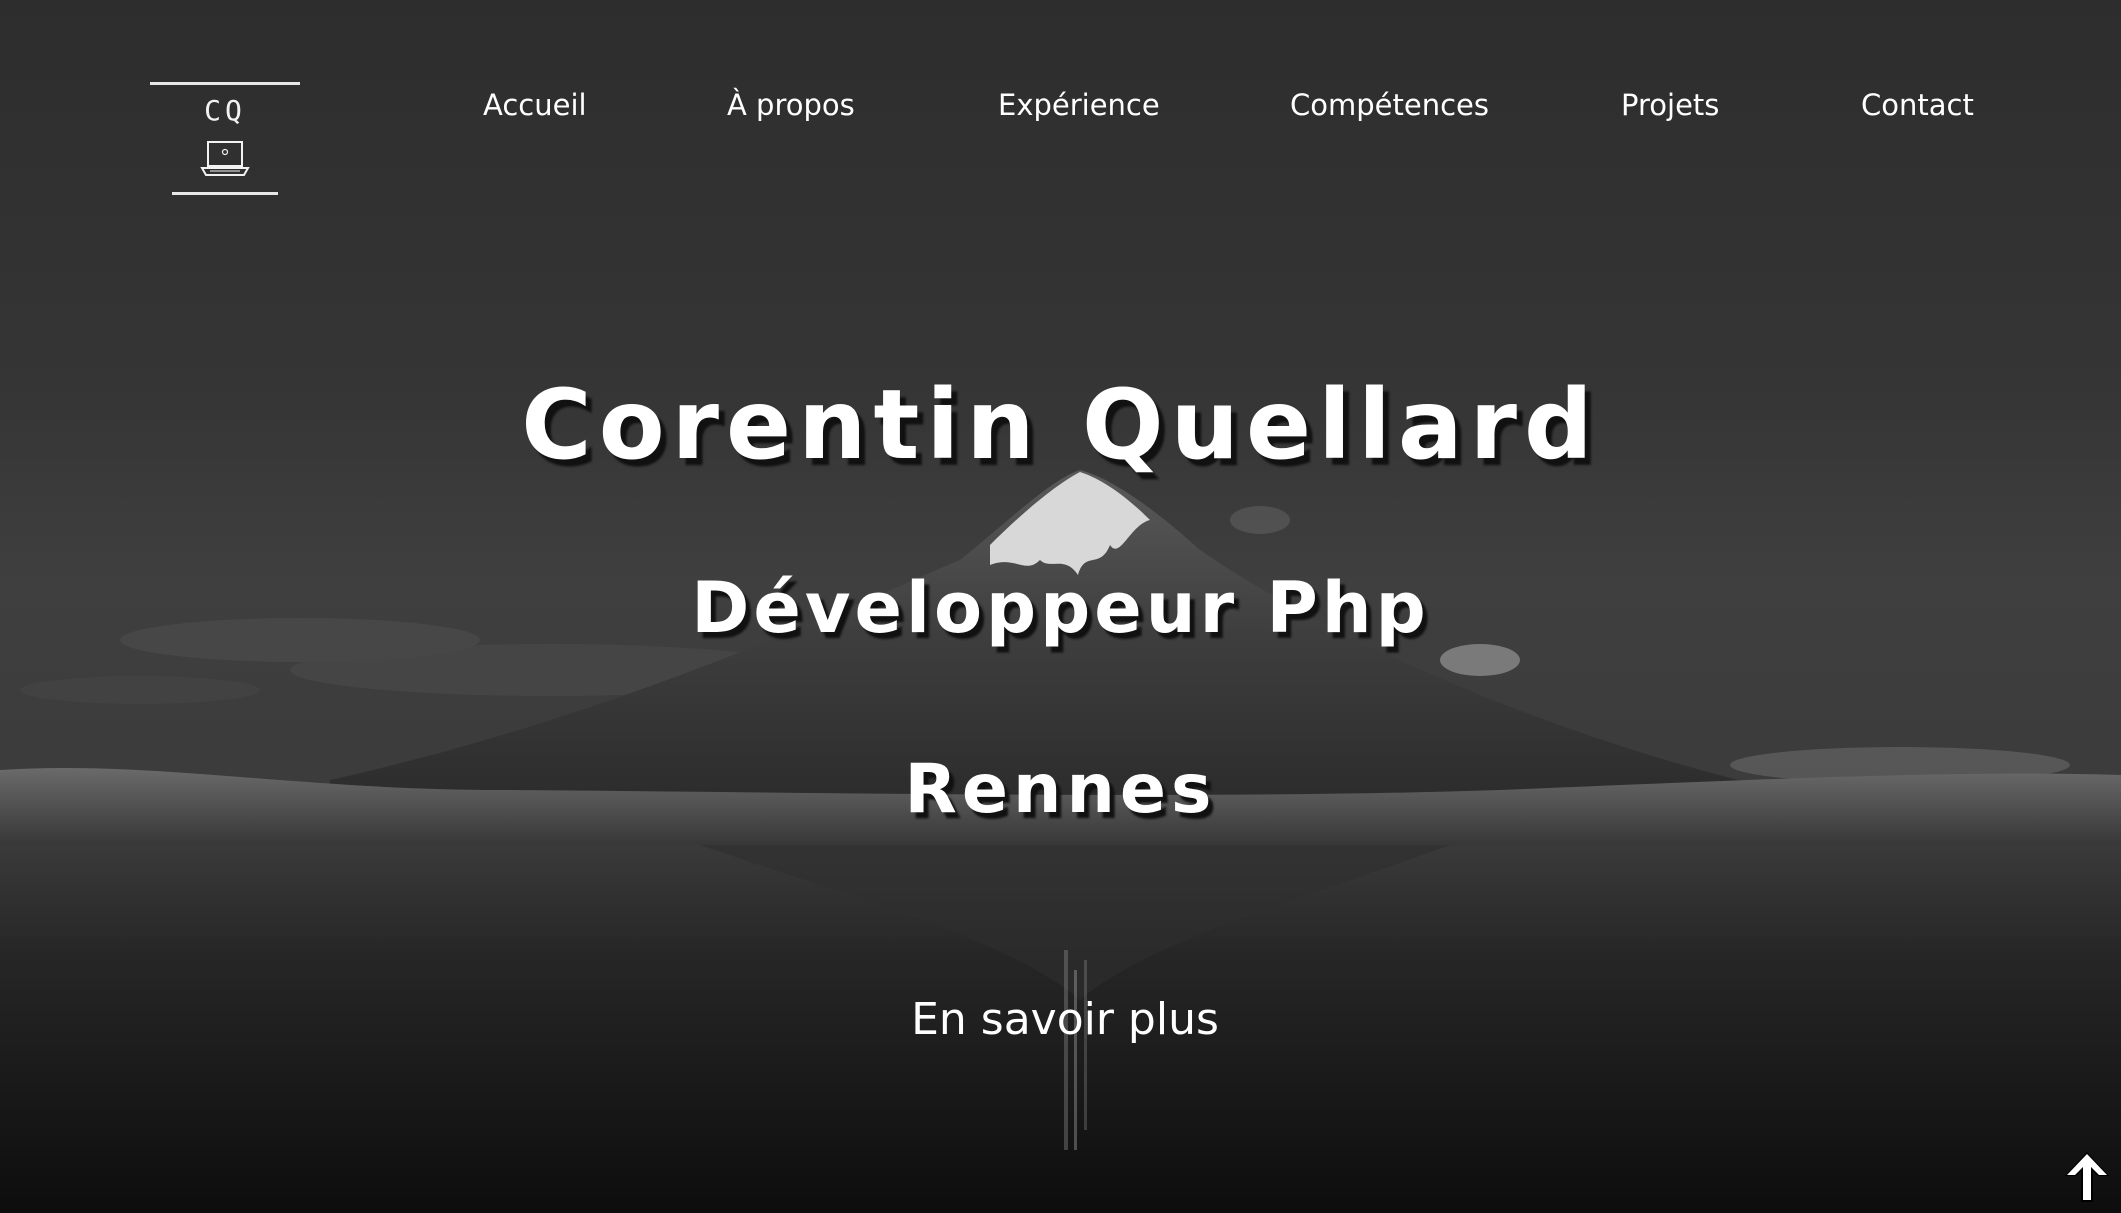 The width and height of the screenshot is (2121, 1213). Describe the element at coordinates (535, 105) in the screenshot. I see `nav-item-accueil: Accueil` at that location.